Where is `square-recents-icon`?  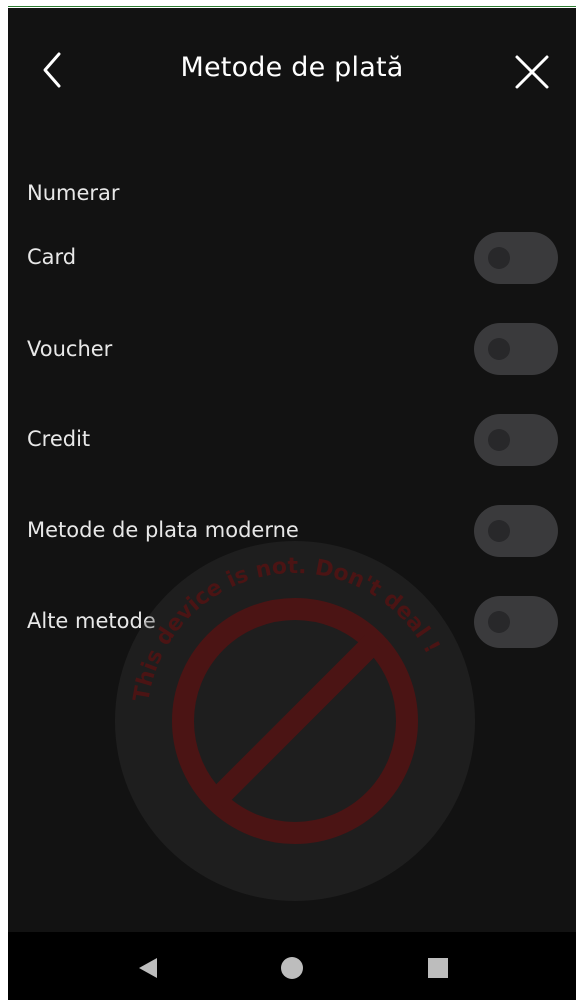
square-recents-icon is located at coordinates (438, 968).